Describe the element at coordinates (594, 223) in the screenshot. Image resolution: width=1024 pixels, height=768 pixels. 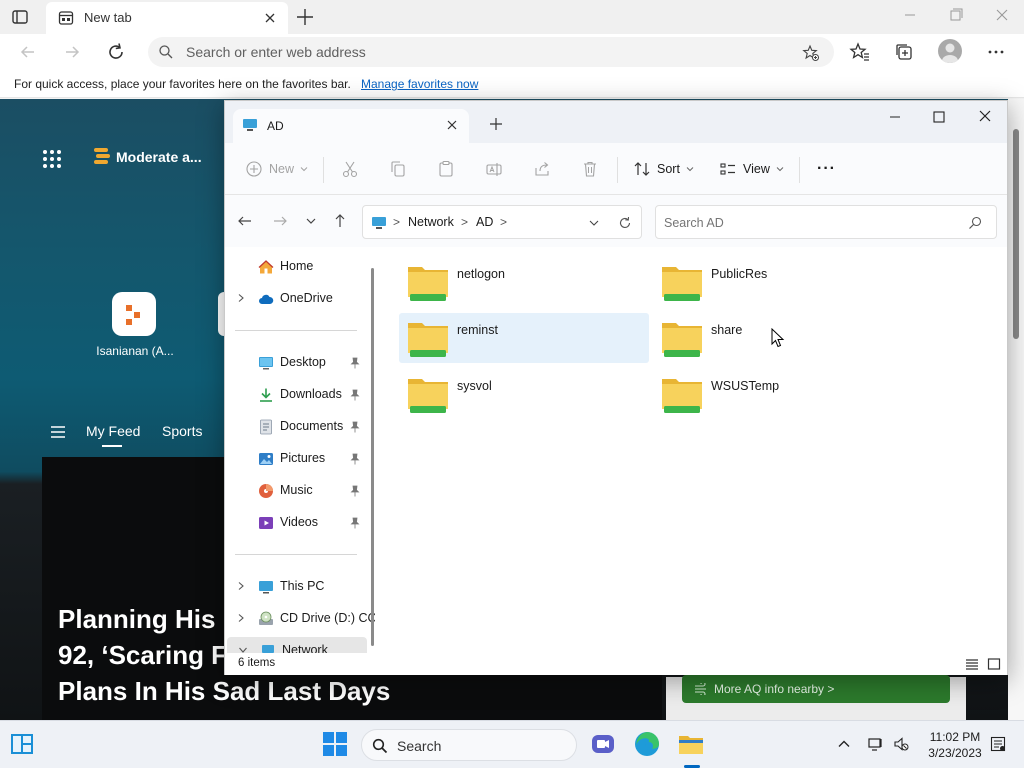
I see `address-history-chevron-icon` at that location.